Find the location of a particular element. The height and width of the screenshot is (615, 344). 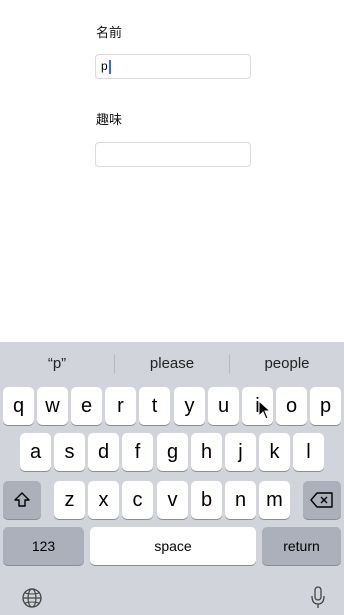

shift-icon is located at coordinates (22, 499).